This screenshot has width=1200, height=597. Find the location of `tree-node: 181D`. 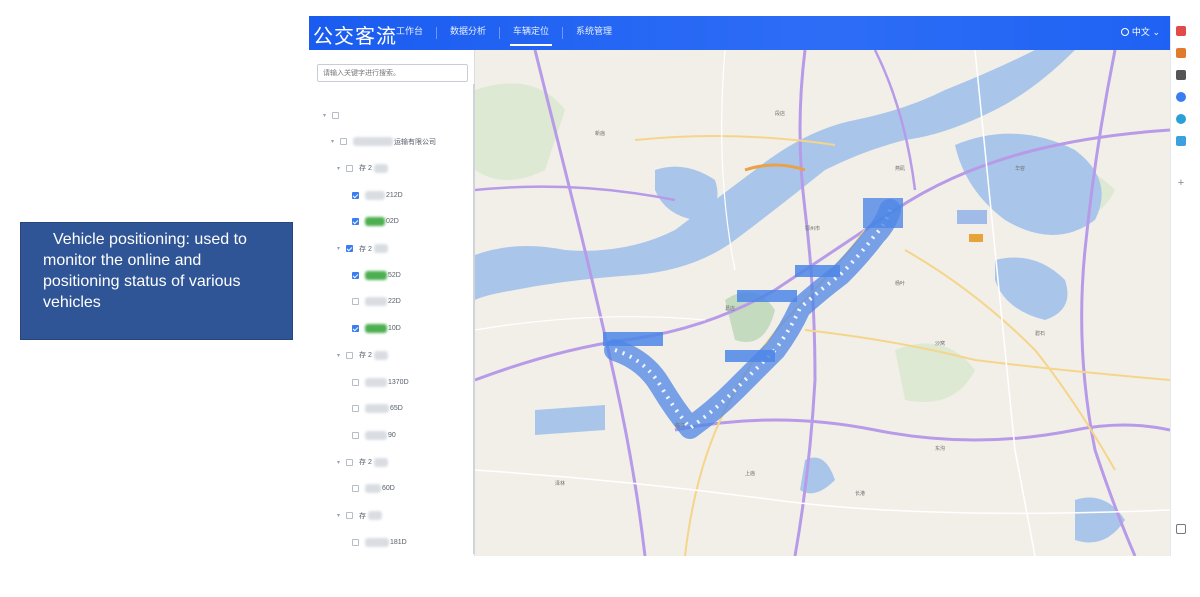

tree-node: 181D is located at coordinates (379, 542).